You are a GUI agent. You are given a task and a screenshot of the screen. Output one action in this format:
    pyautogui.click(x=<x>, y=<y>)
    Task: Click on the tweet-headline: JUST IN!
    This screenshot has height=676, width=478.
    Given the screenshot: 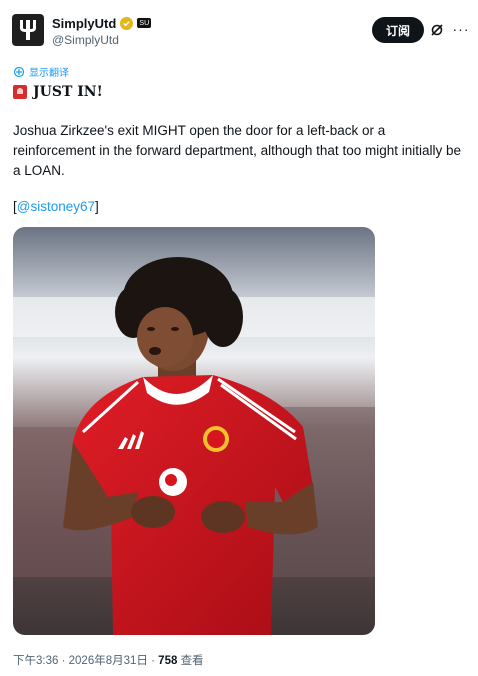 What is the action you would take?
    pyautogui.click(x=58, y=92)
    